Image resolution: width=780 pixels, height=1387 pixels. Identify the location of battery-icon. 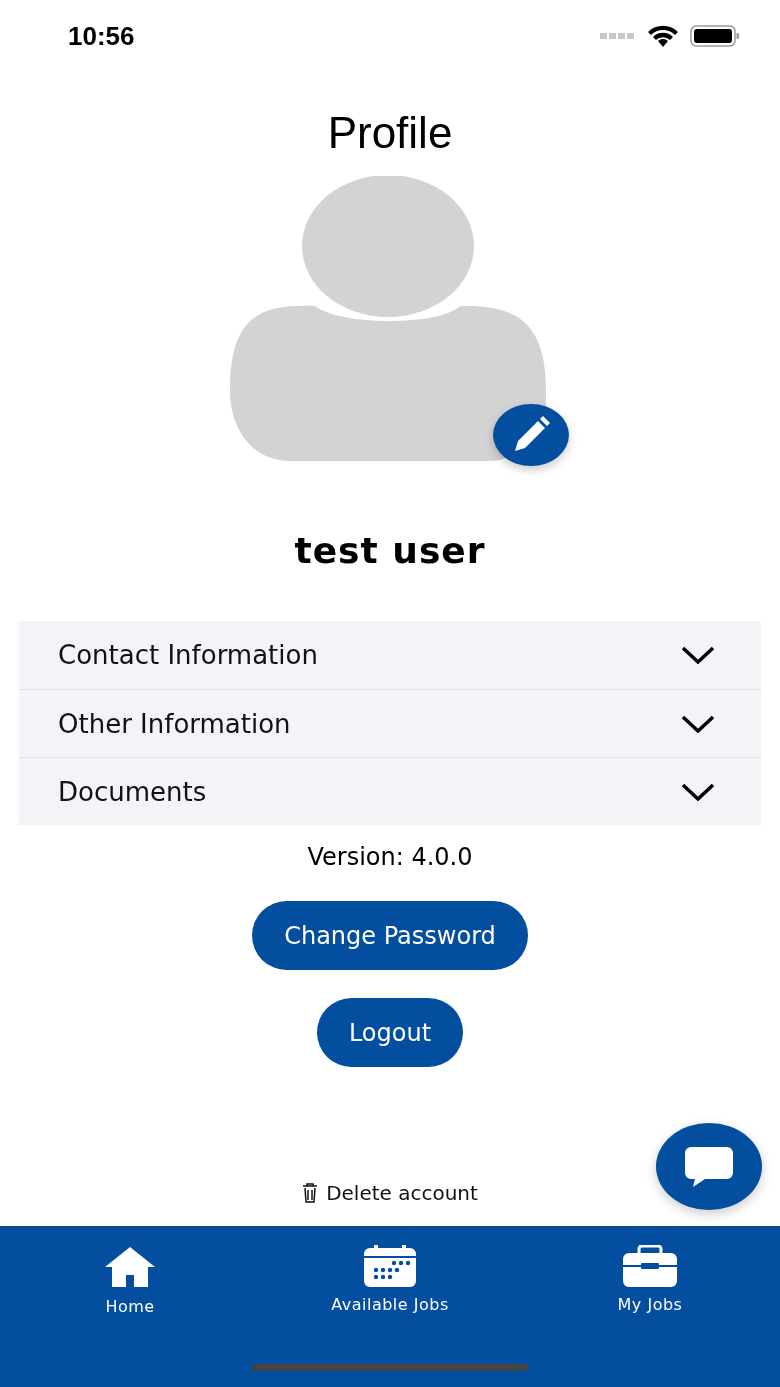
(715, 36).